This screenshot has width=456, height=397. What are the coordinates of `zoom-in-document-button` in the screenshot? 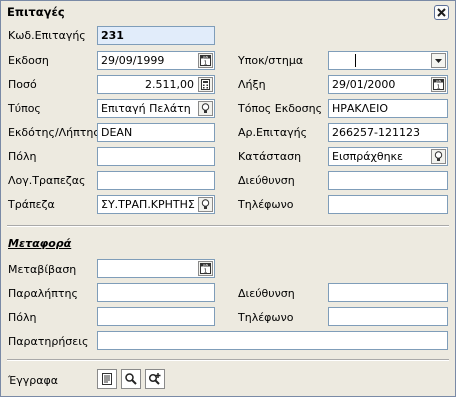 It's located at (155, 379).